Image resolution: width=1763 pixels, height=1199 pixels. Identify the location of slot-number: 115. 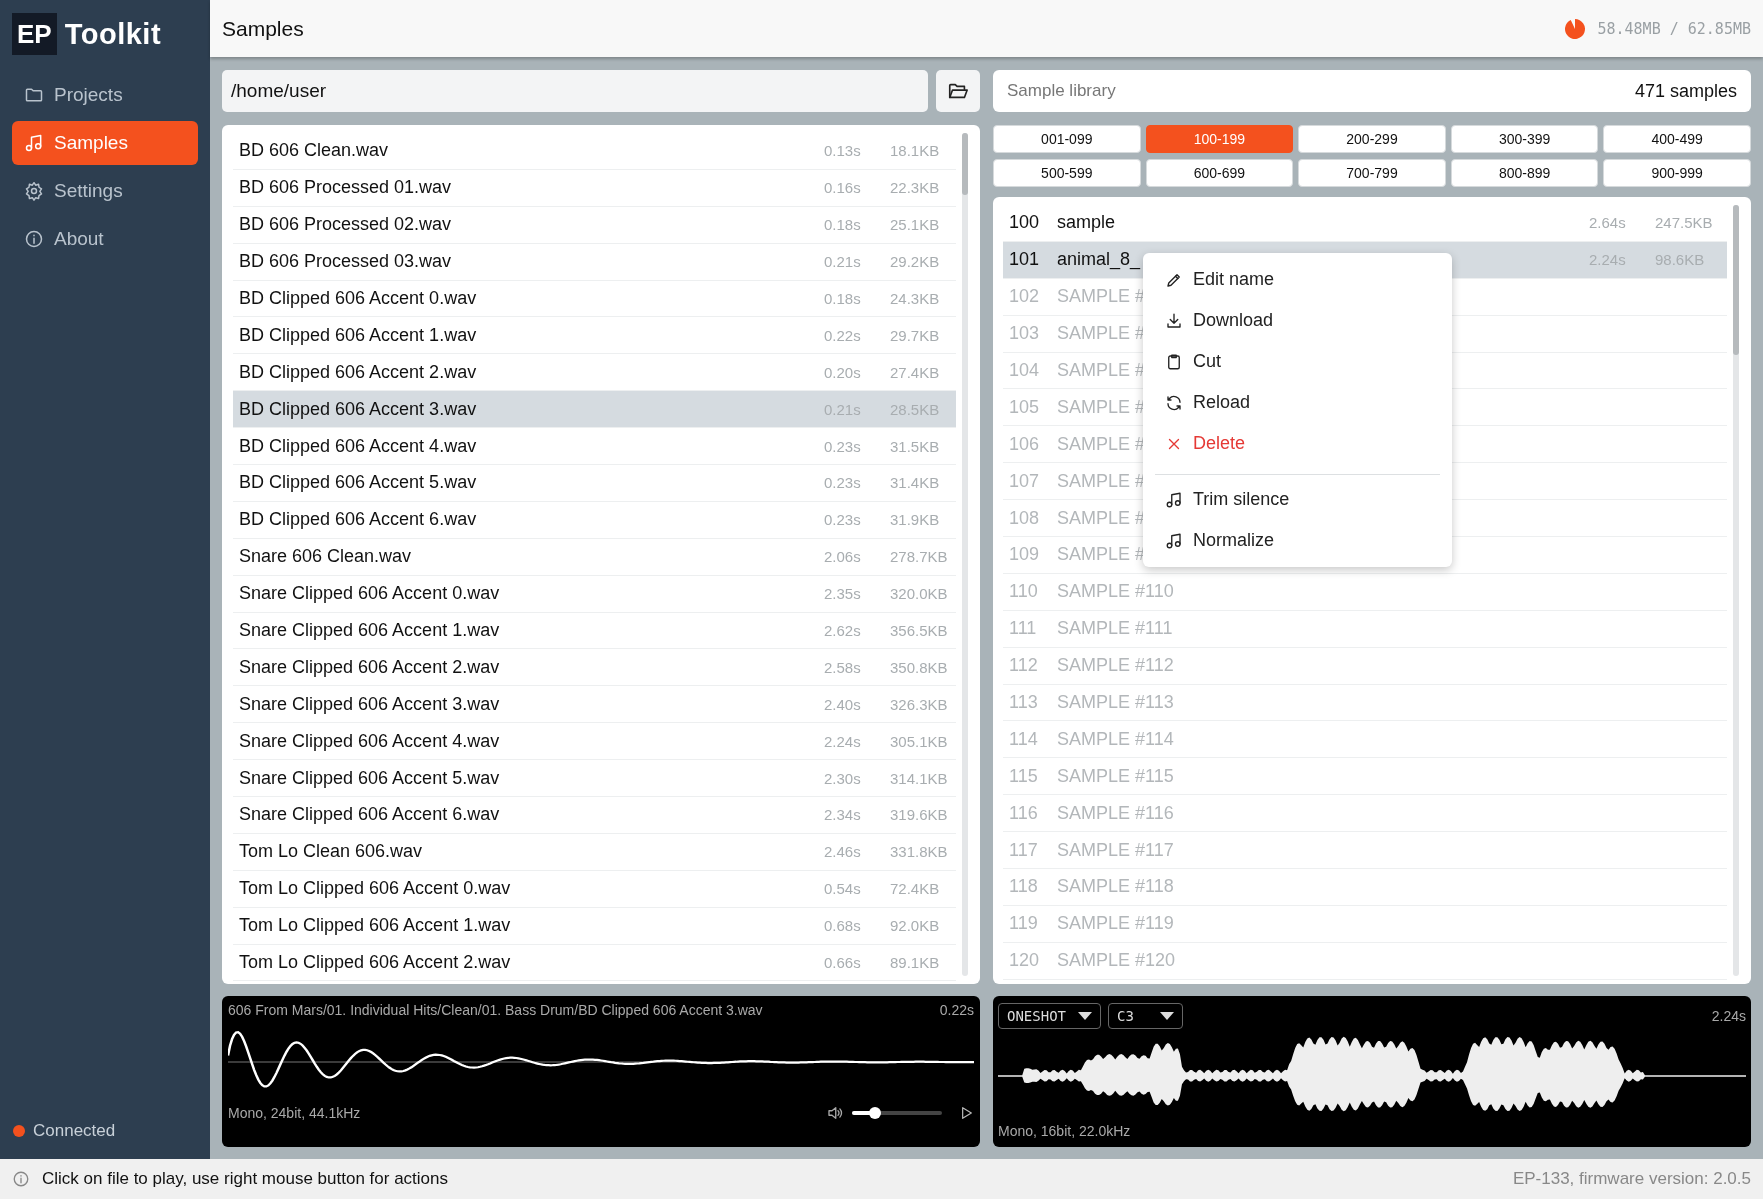
(1024, 776).